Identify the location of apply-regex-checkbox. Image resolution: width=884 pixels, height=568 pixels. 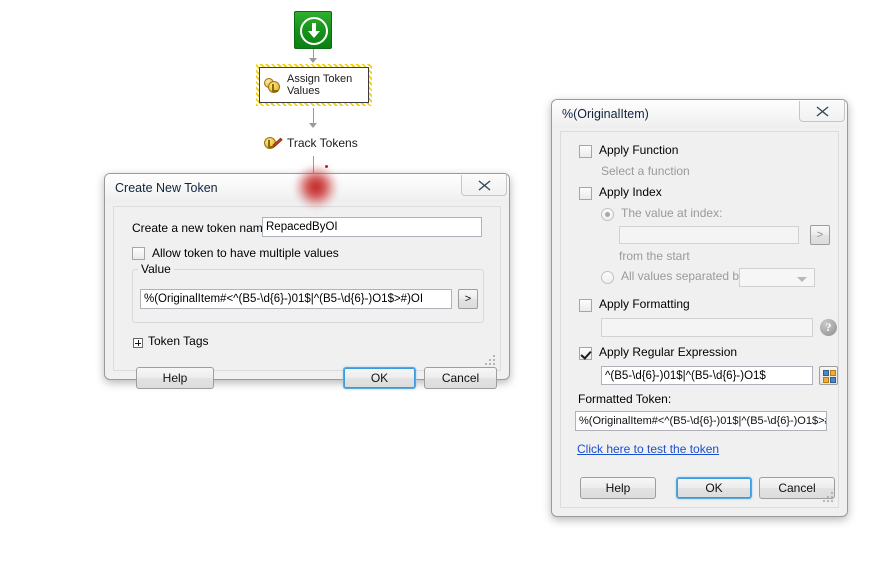
(585, 353).